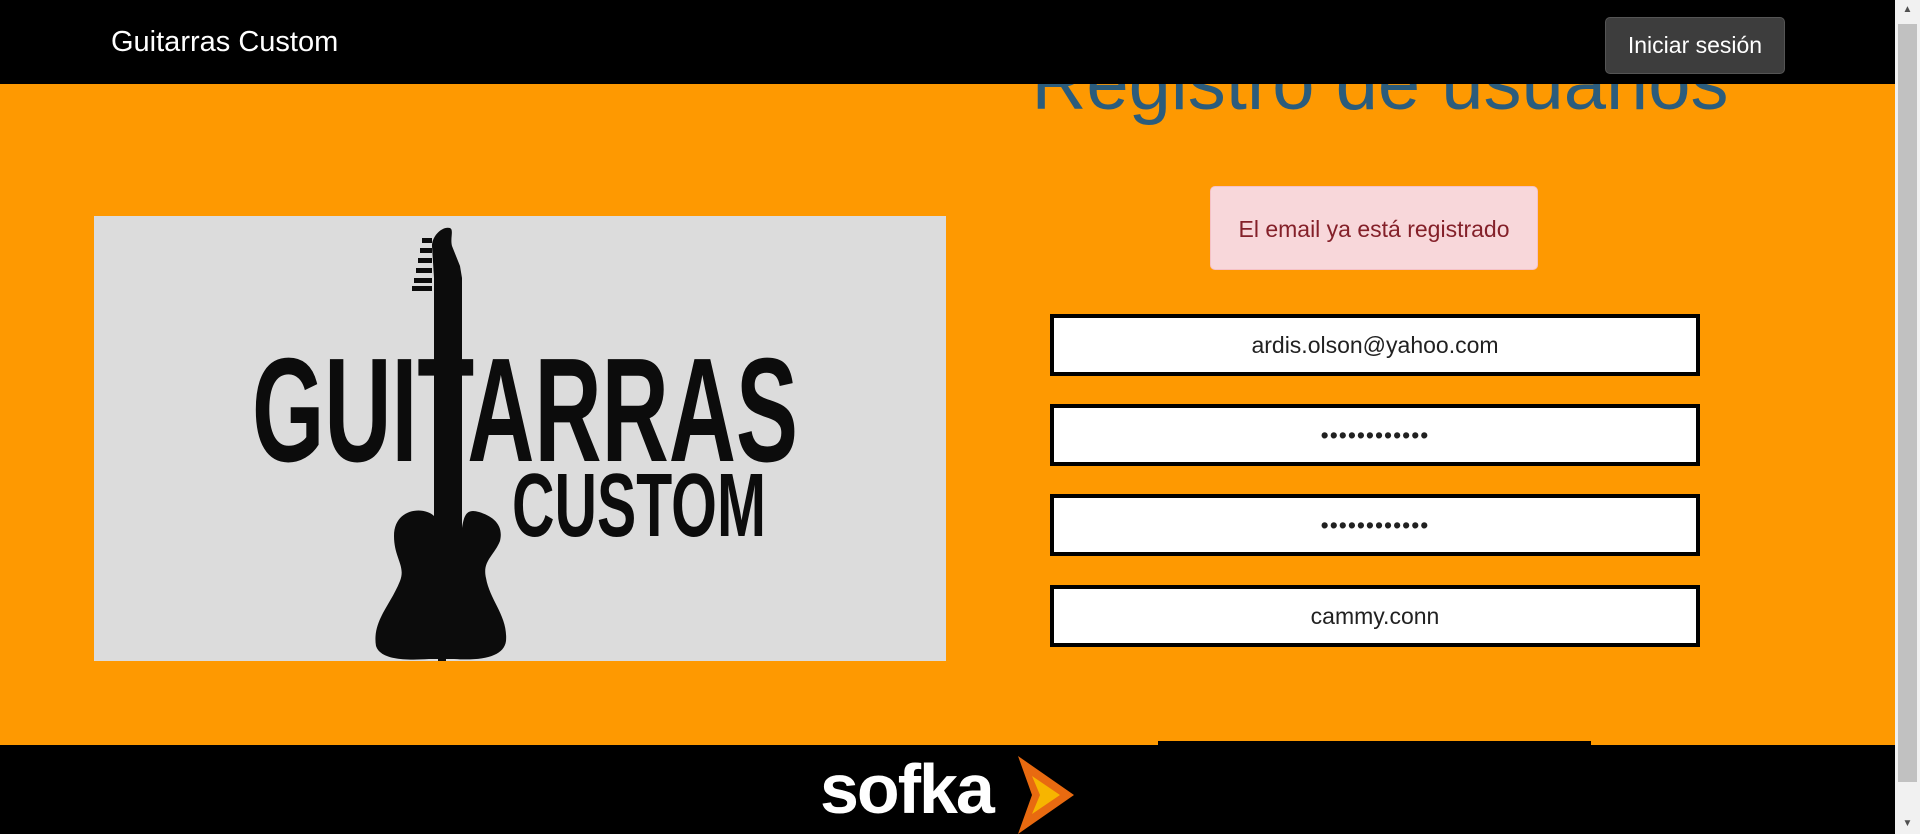 The image size is (1920, 834). What do you see at coordinates (1375, 345) in the screenshot?
I see `email-field` at bounding box center [1375, 345].